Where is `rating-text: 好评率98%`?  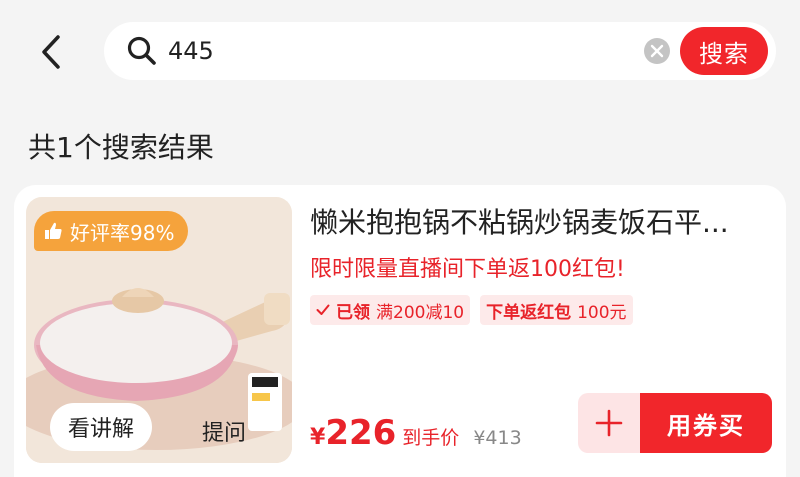 rating-text: 好评率98% is located at coordinates (122, 232).